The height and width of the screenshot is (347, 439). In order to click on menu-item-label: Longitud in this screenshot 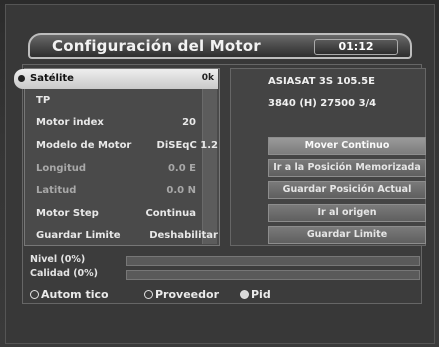, I will do `click(61, 168)`.